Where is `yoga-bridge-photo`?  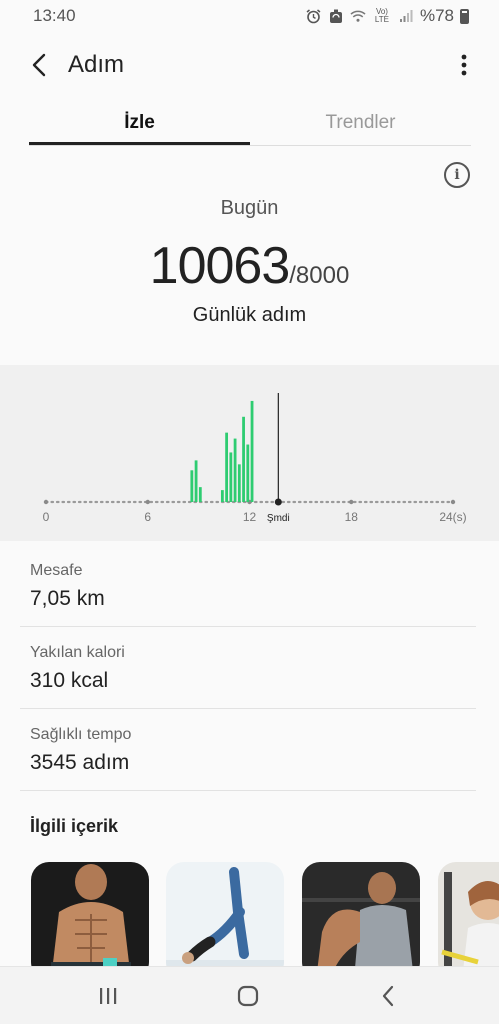
yoga-bridge-photo is located at coordinates (225, 914).